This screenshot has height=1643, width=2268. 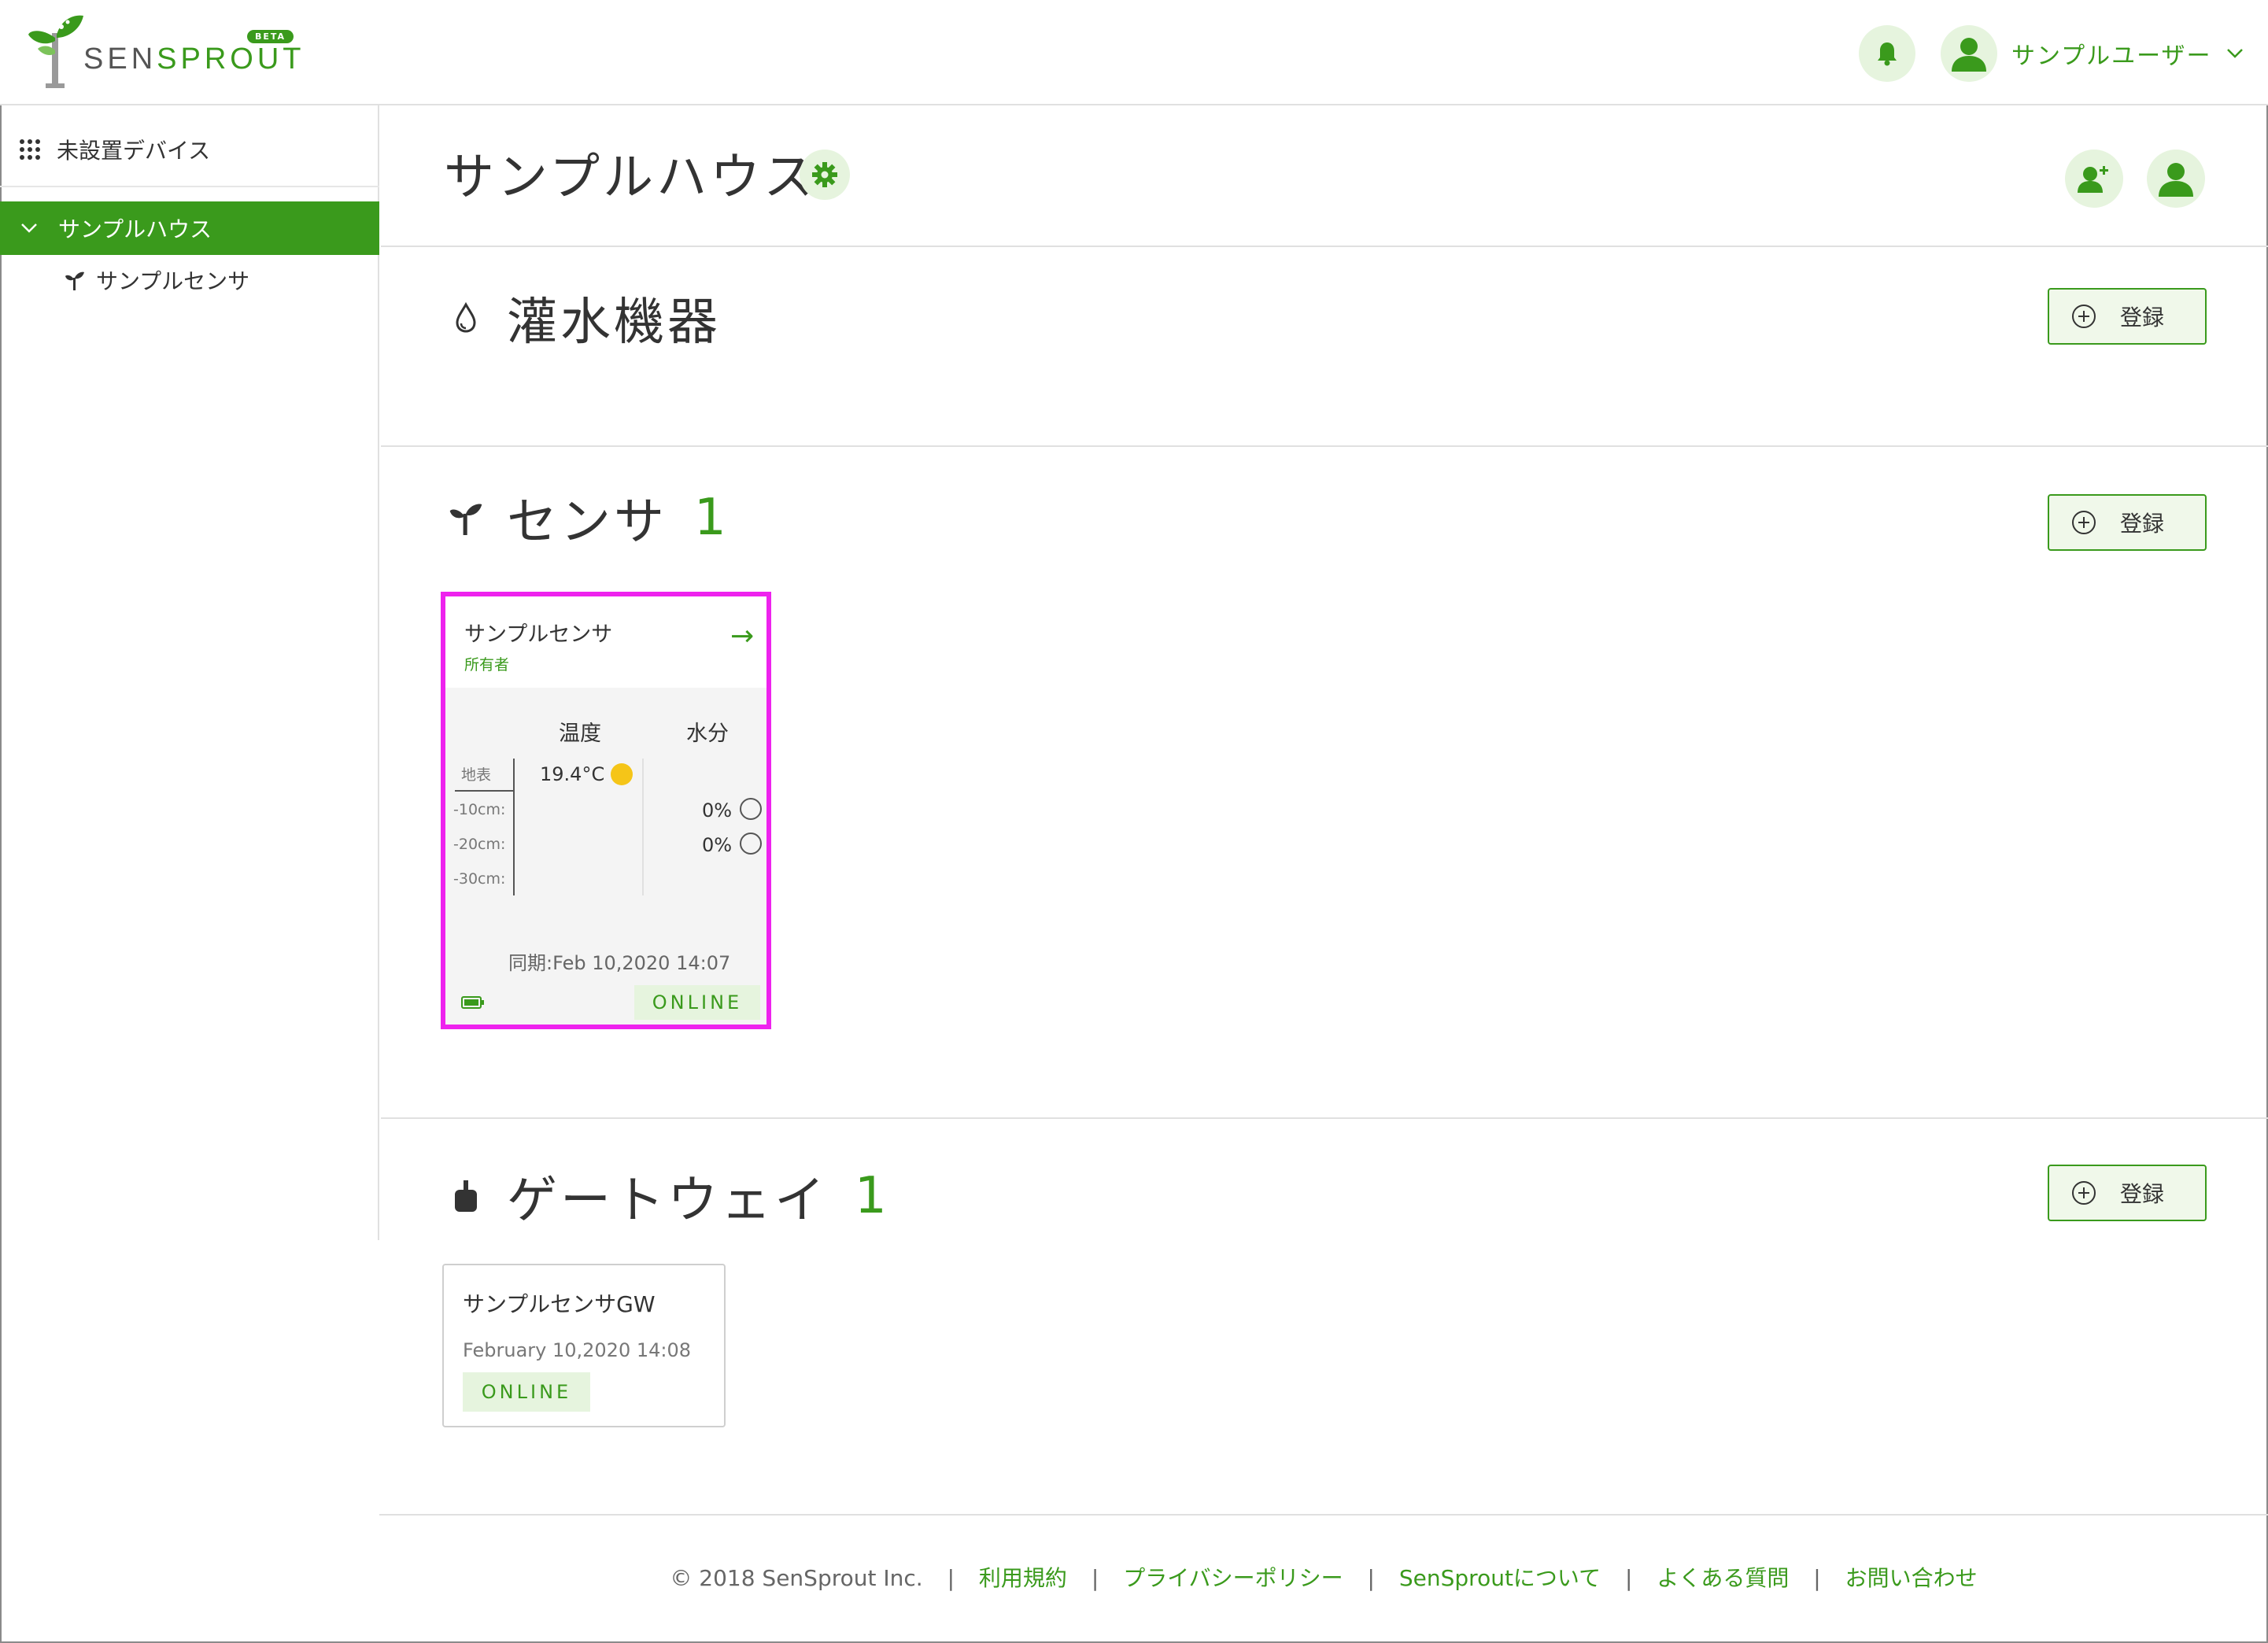 What do you see at coordinates (134, 151) in the screenshot?
I see `sidebar-item-label: 未設置デバイス` at bounding box center [134, 151].